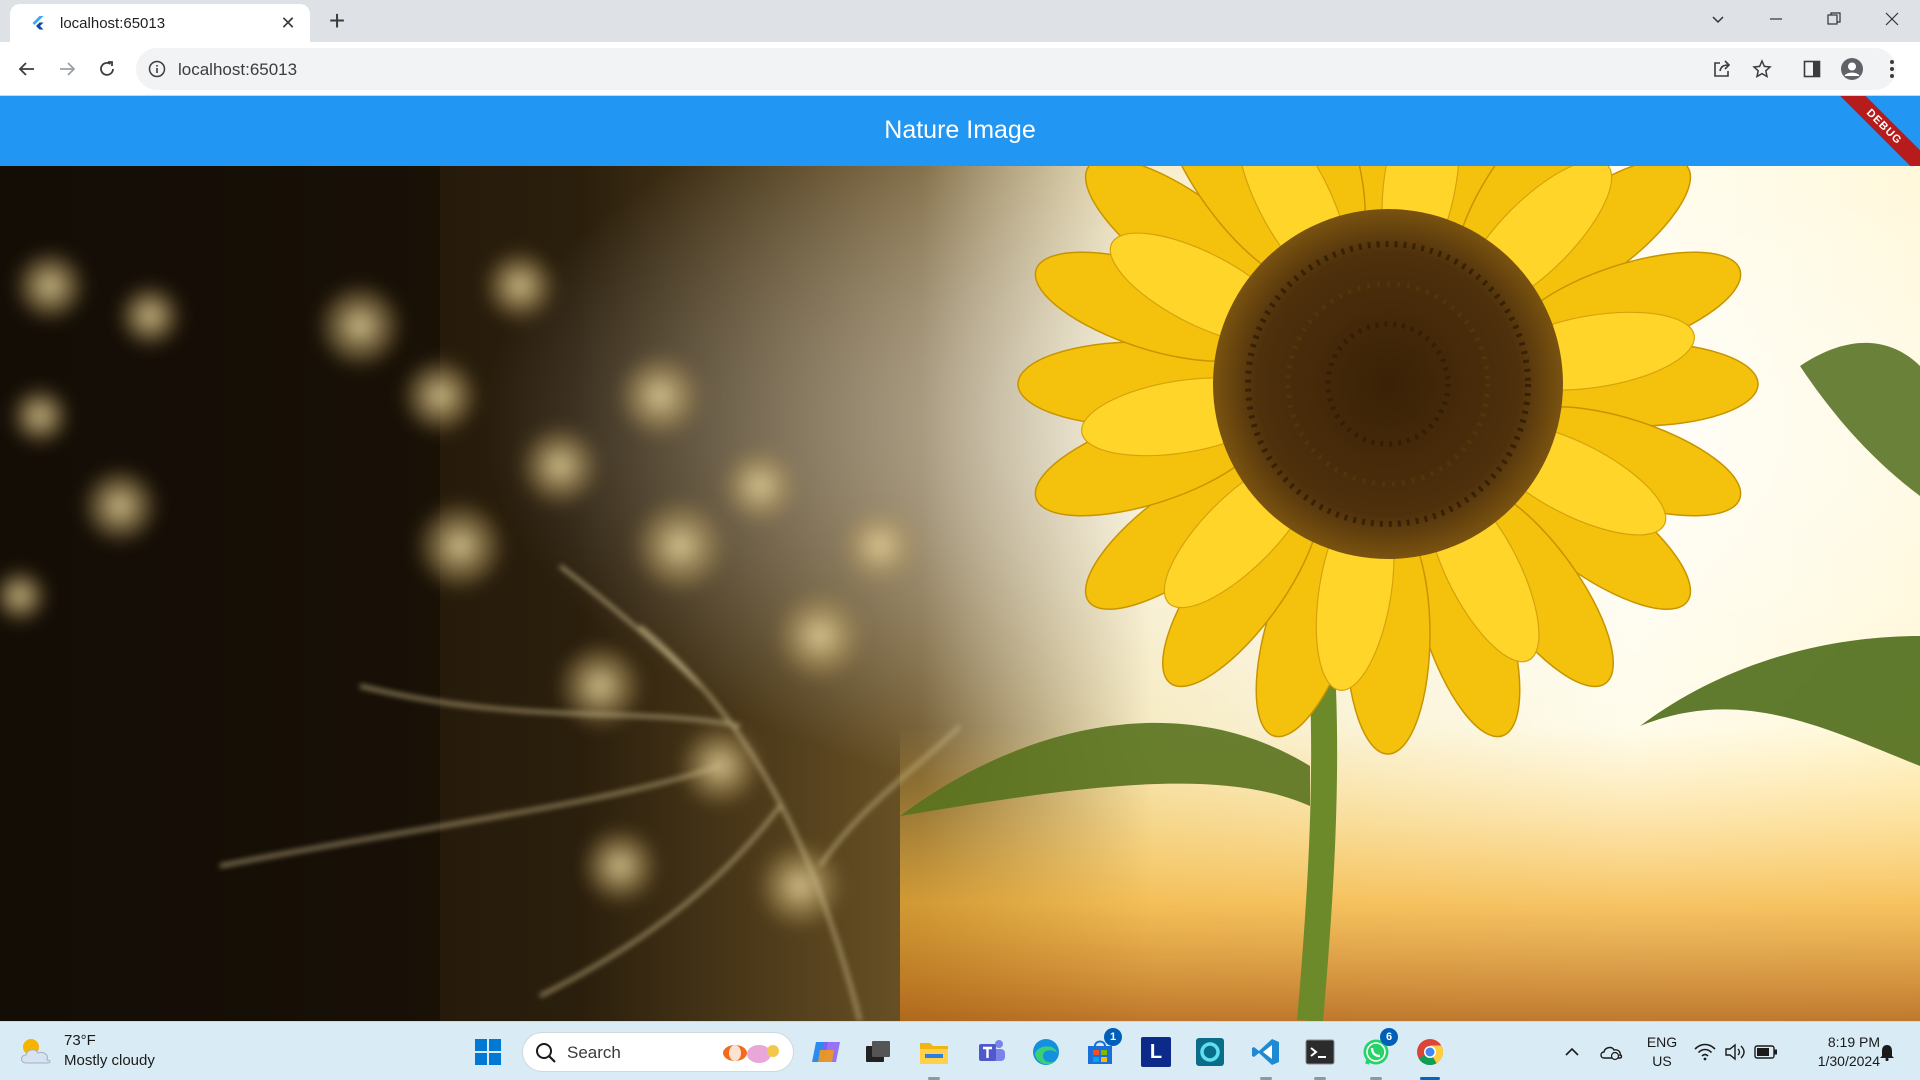 The image size is (1920, 1080). What do you see at coordinates (238, 69) in the screenshot?
I see `url-text: localhost:65013` at bounding box center [238, 69].